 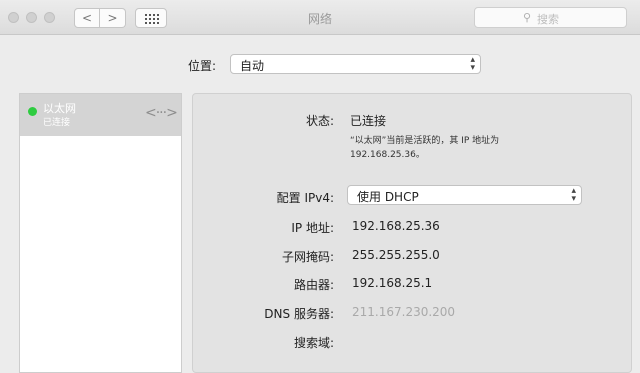 I want to click on ip-address-value: 192.168.25.36, so click(x=396, y=226).